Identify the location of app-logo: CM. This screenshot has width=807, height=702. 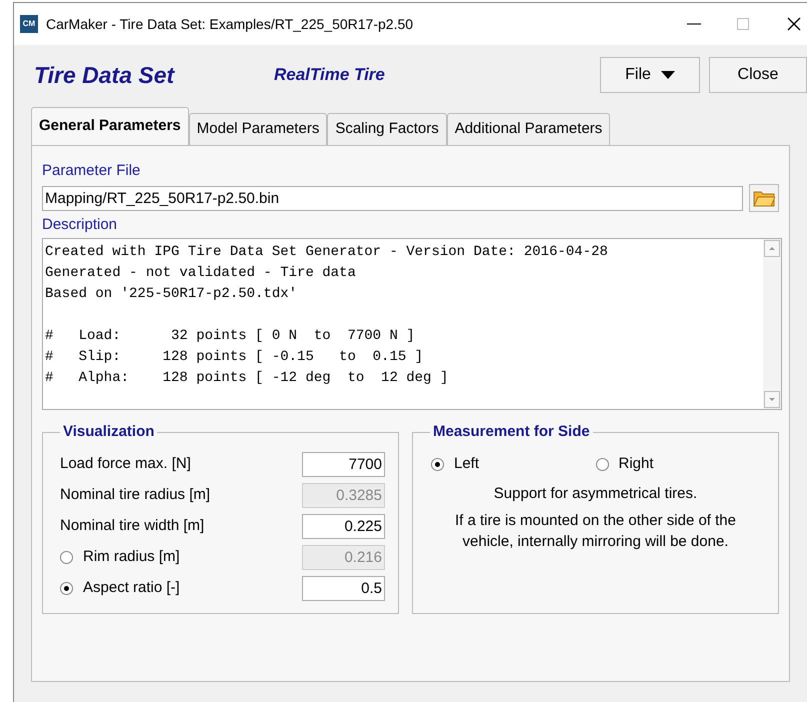
(29, 24).